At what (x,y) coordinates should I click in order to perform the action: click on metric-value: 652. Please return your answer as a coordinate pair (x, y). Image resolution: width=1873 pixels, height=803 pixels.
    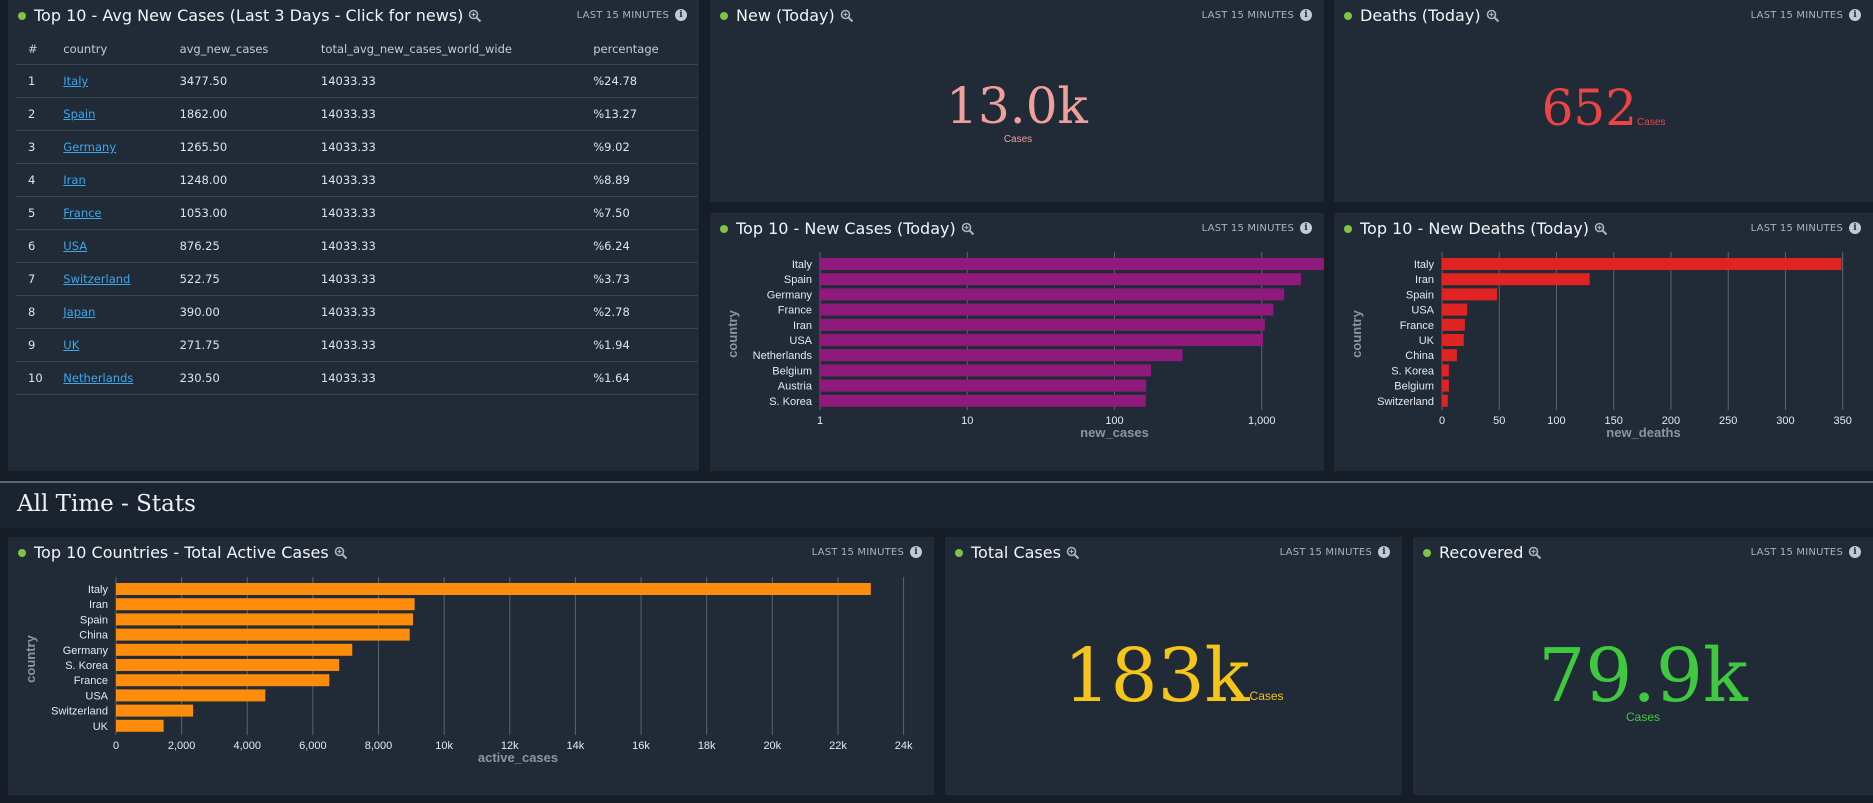
    Looking at the image, I should click on (1589, 108).